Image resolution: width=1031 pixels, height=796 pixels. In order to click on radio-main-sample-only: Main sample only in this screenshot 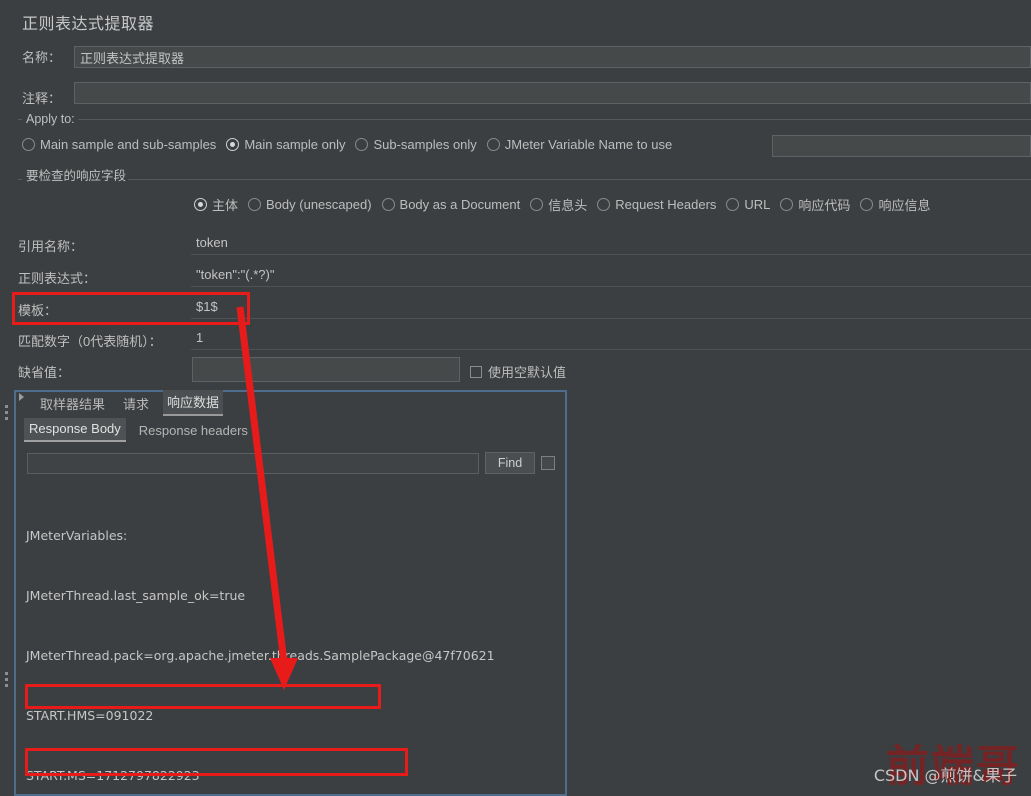, I will do `click(285, 144)`.